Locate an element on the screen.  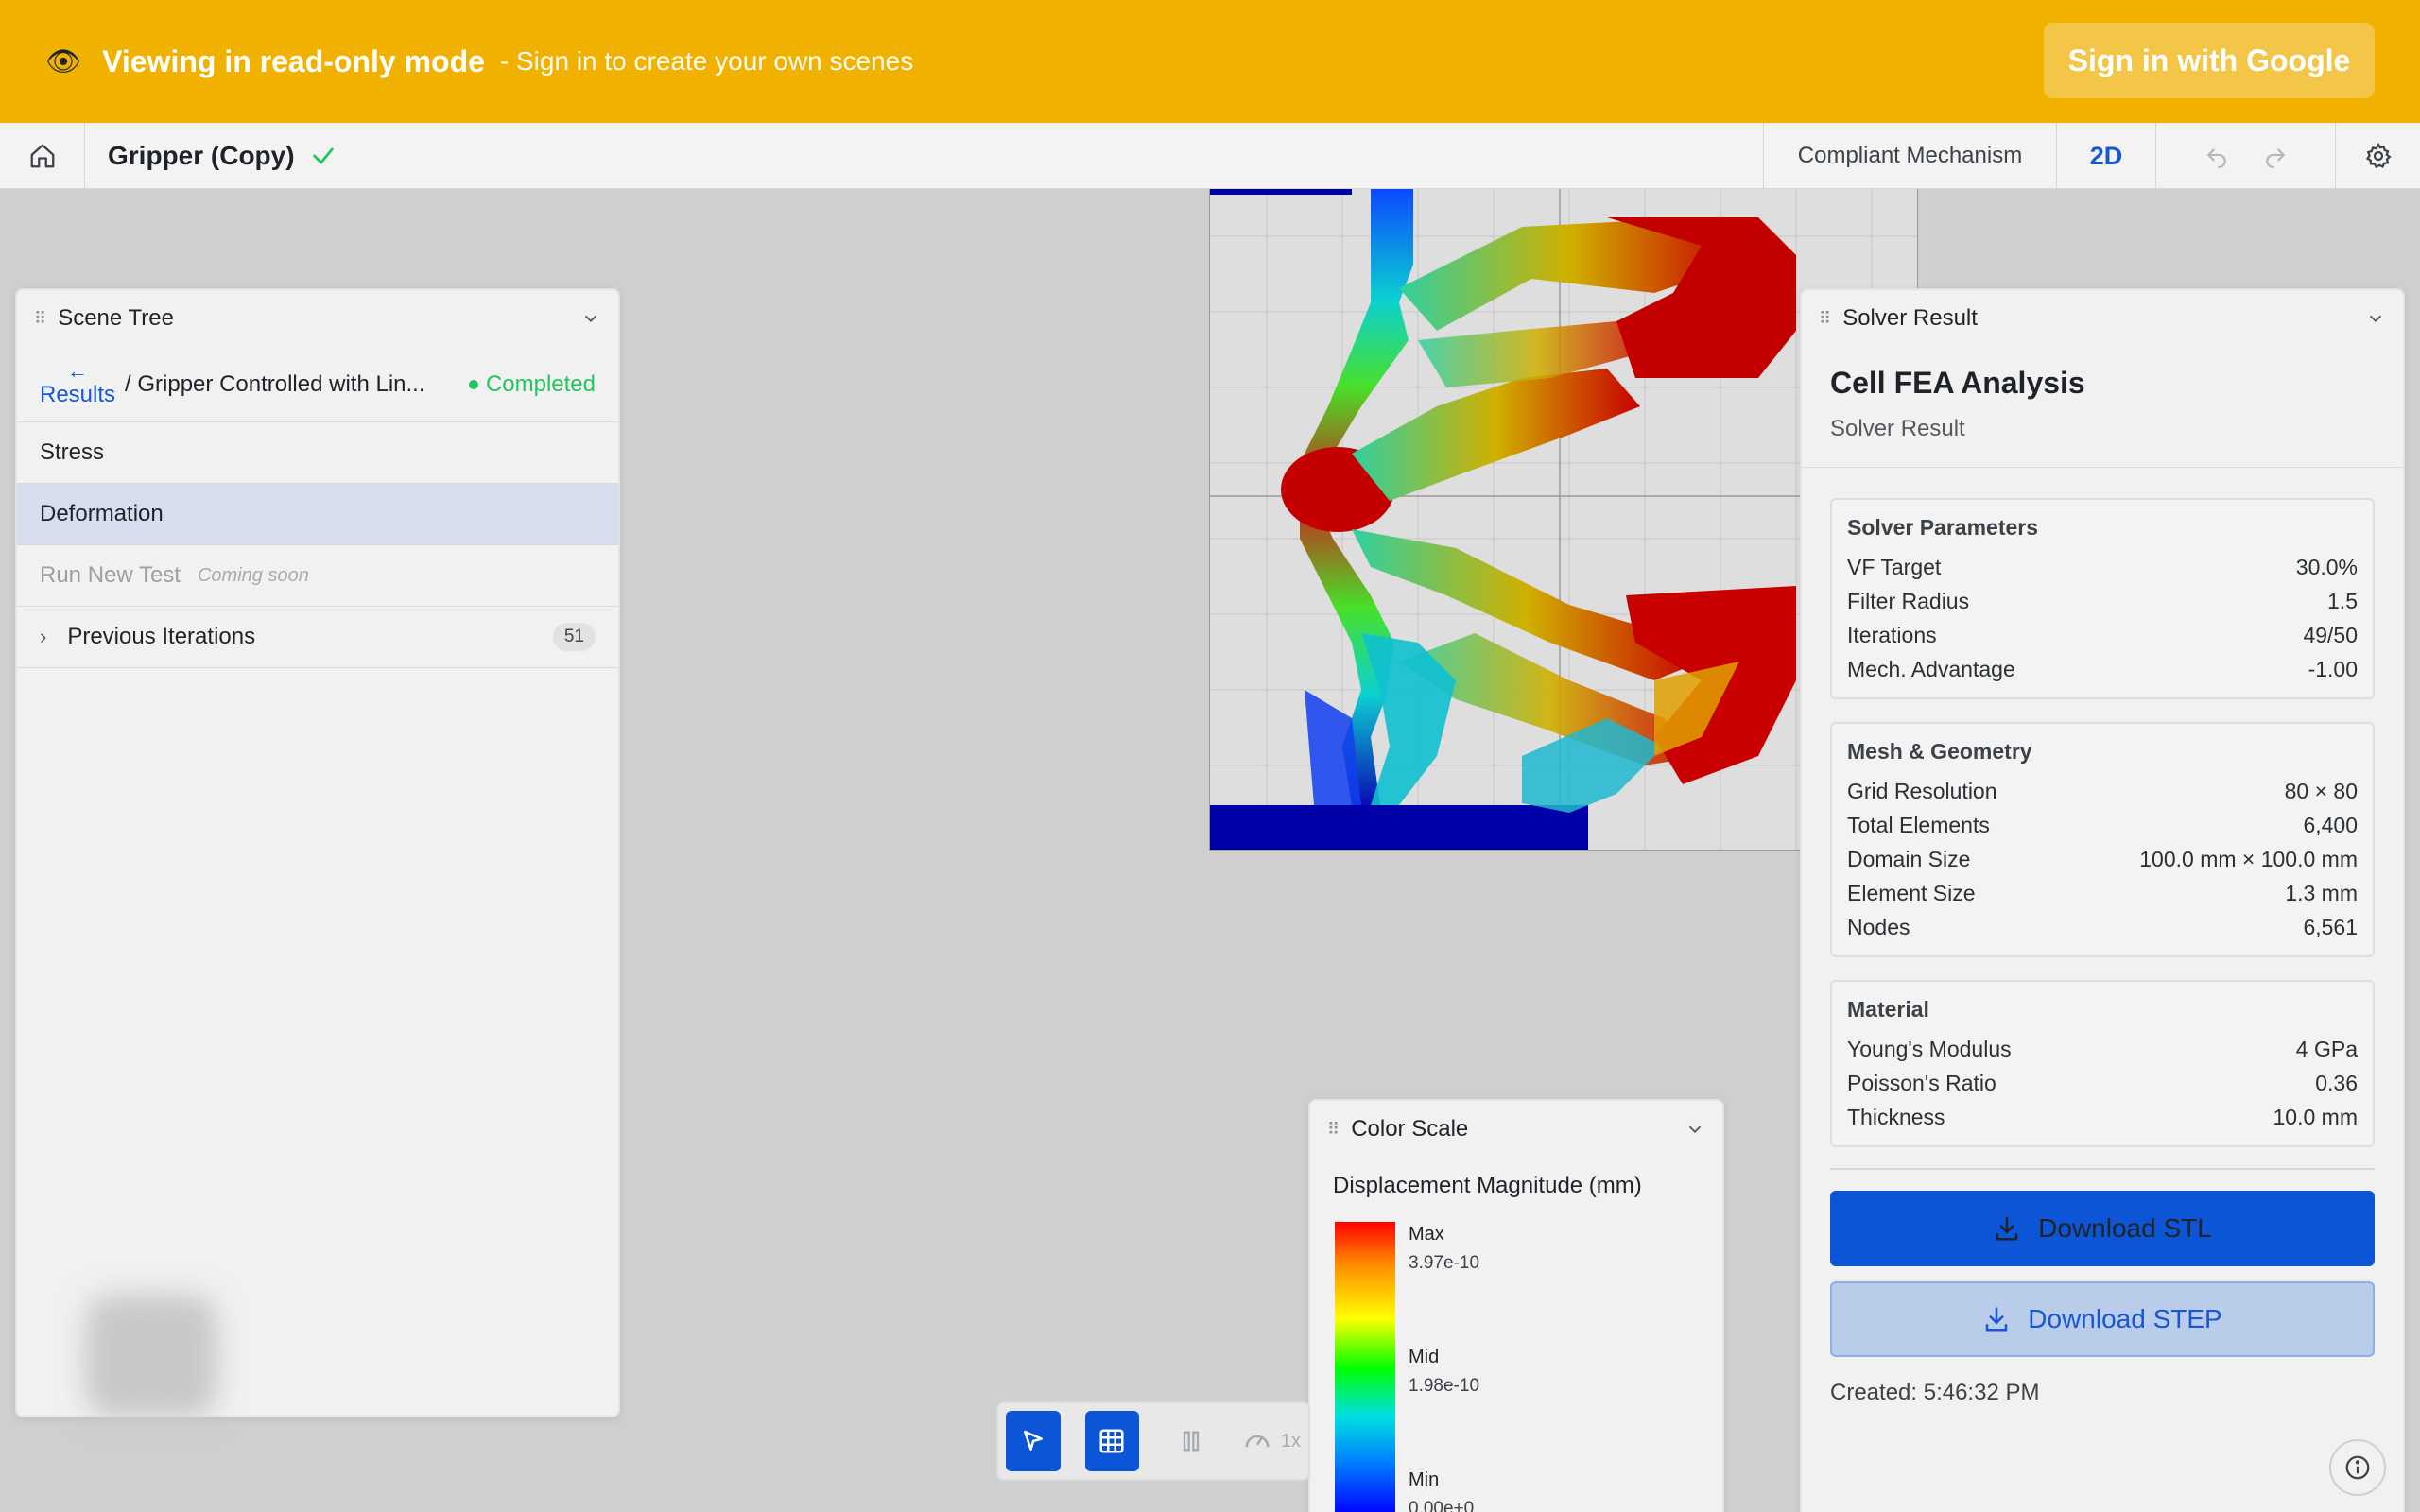
back-to-results-link: ← Results is located at coordinates (77, 383).